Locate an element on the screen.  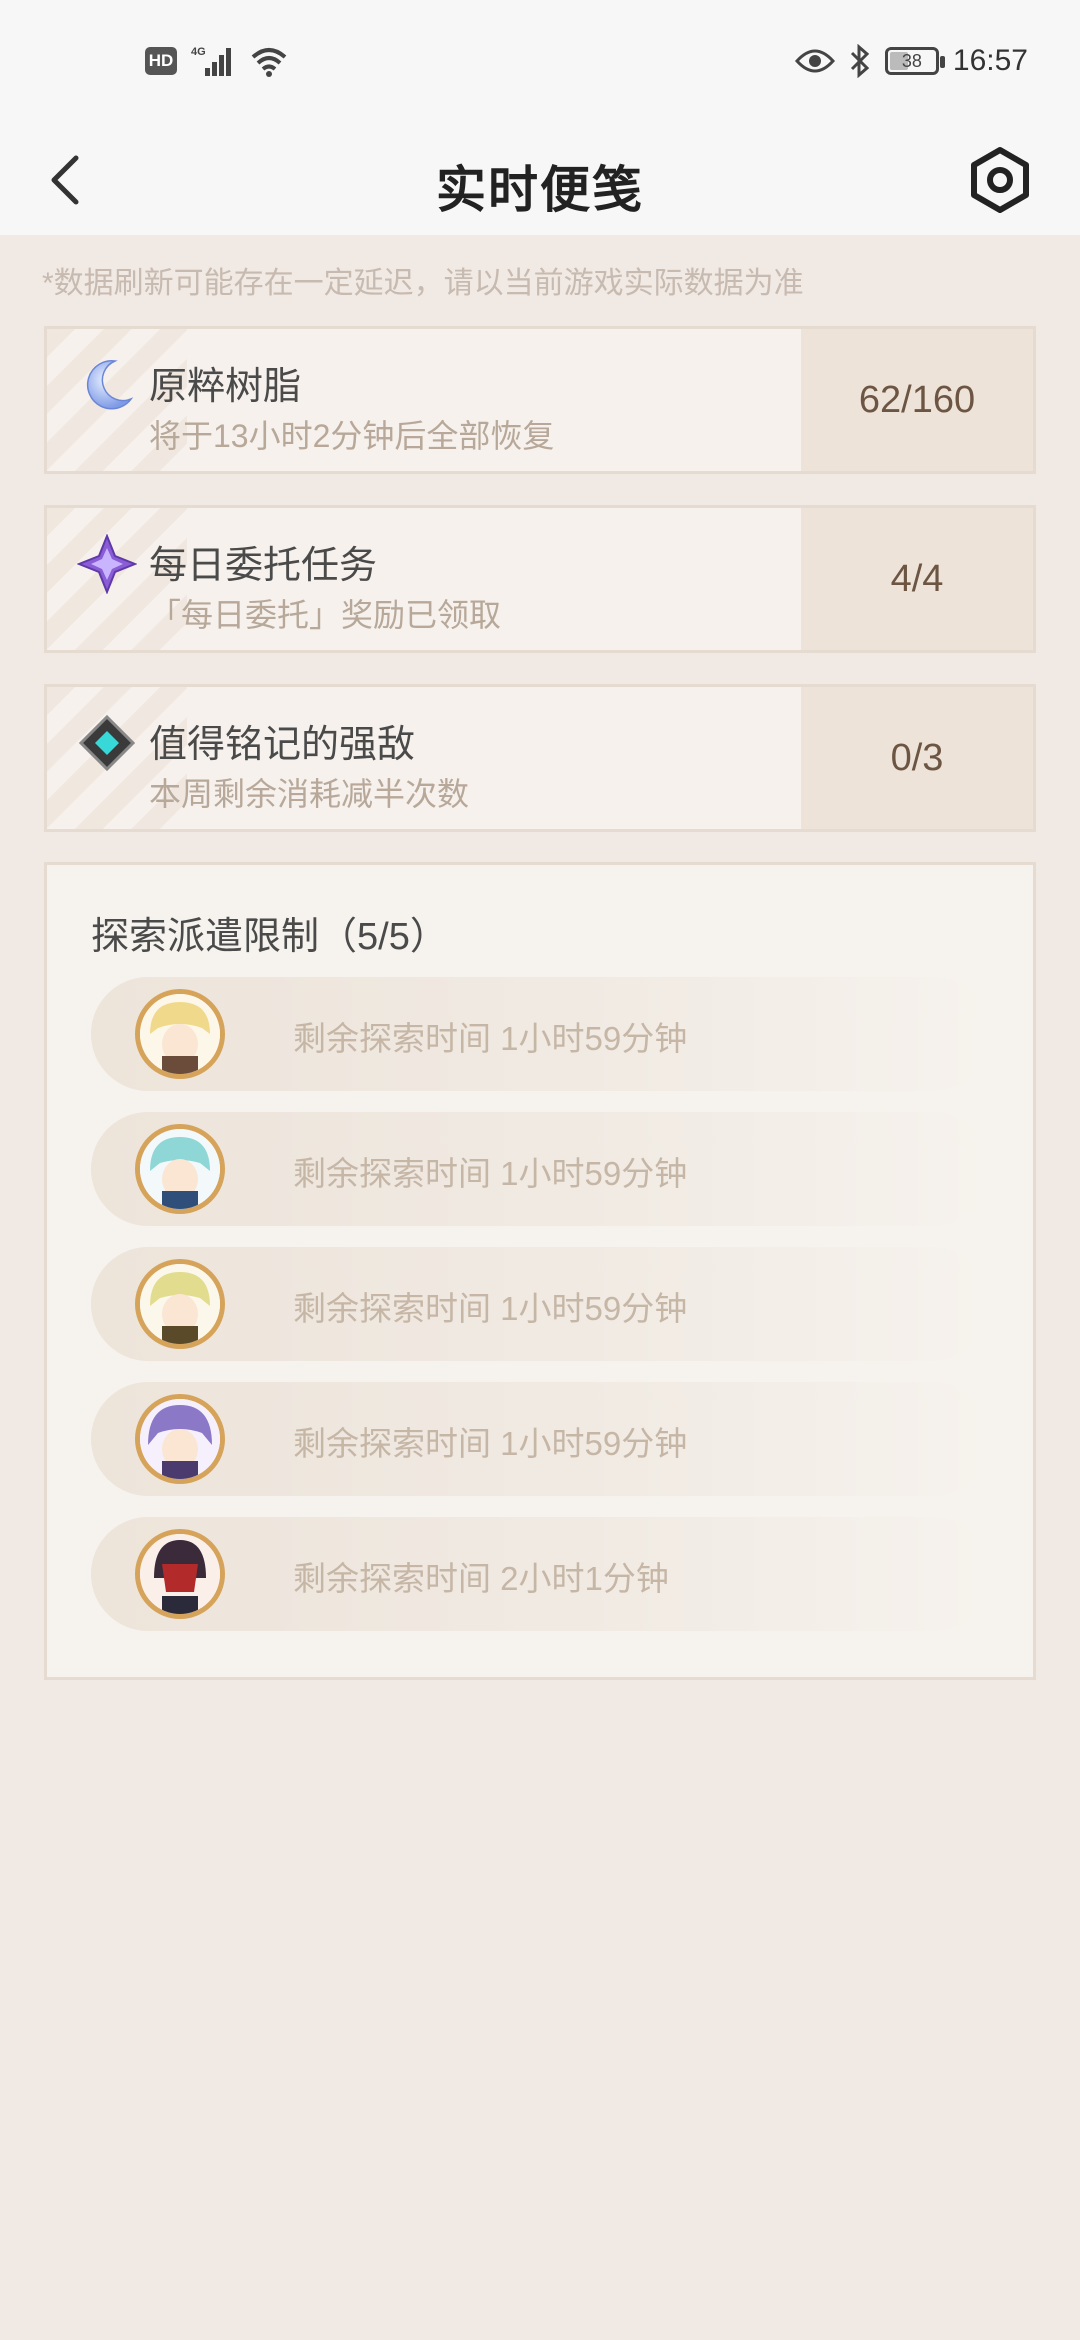
card-value: 4/4 is located at coordinates (917, 579).